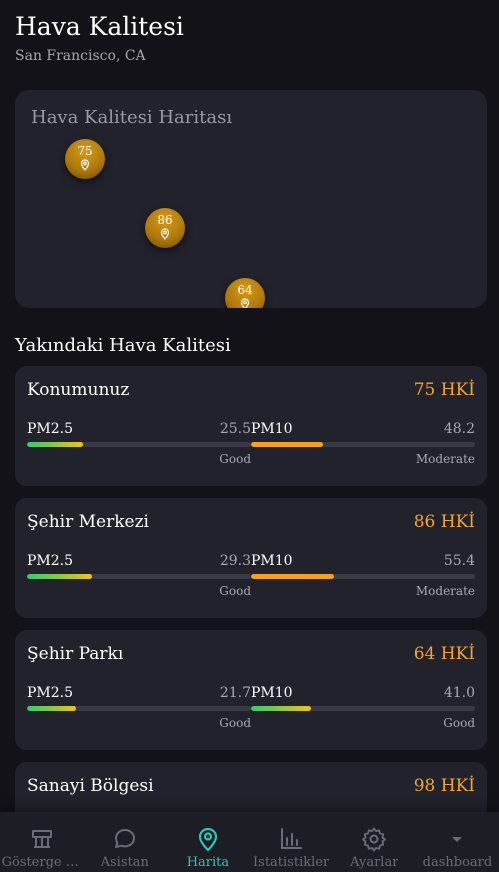 Image resolution: width=499 pixels, height=872 pixels. Describe the element at coordinates (124, 862) in the screenshot. I see `tab-label: Asistan` at that location.